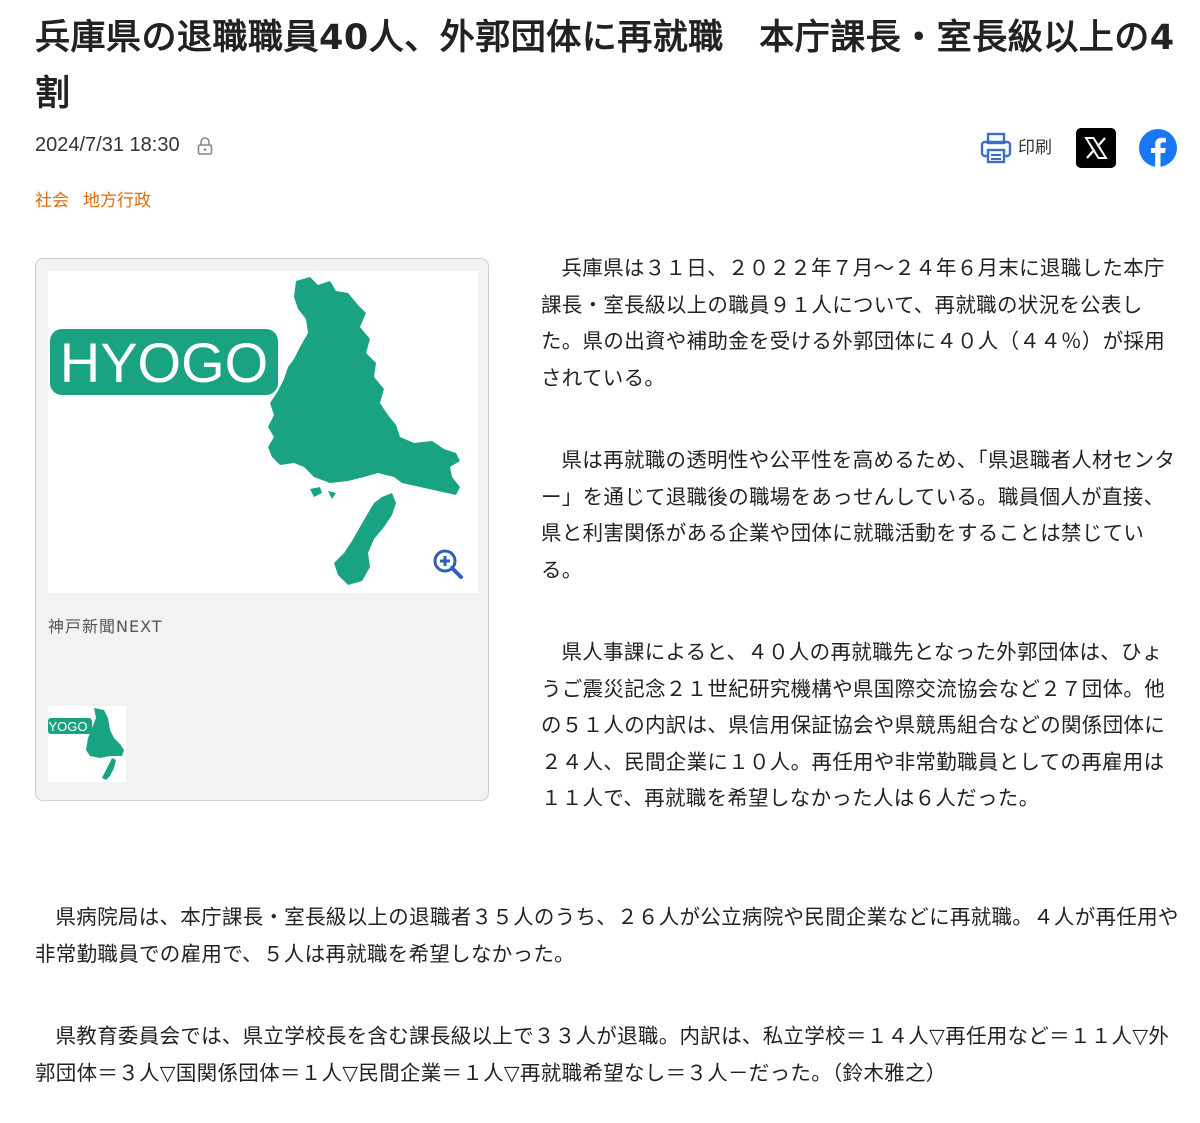 The image size is (1200, 1123). What do you see at coordinates (52, 198) in the screenshot?
I see `tag-society: 社会` at bounding box center [52, 198].